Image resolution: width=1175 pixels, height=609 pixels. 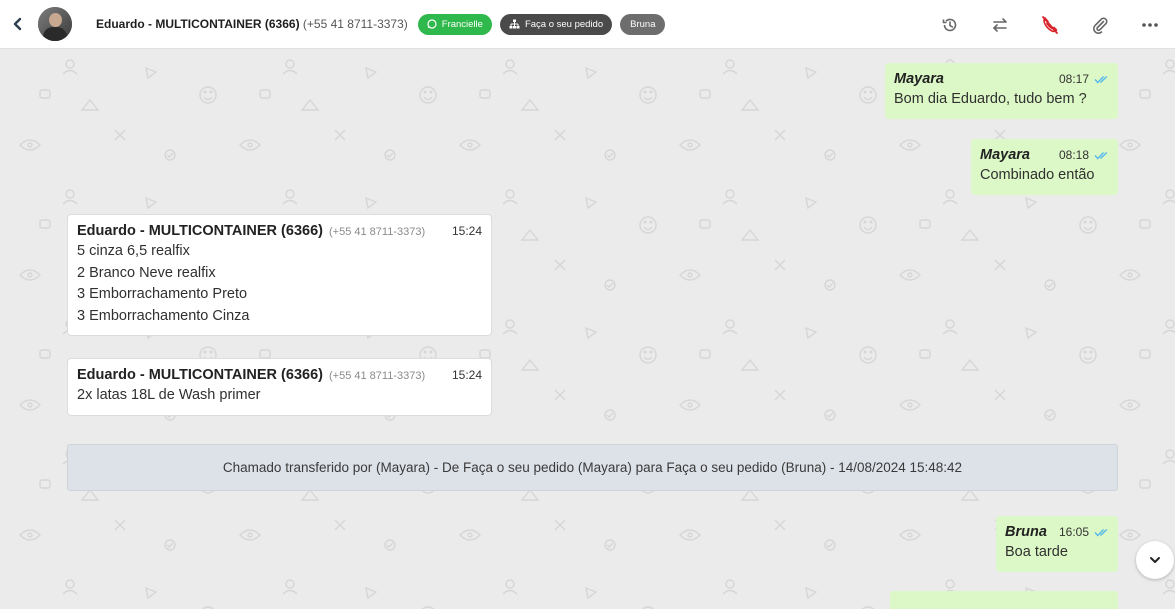 I want to click on contact-phone: (+55 41 8711-3373), so click(x=355, y=24).